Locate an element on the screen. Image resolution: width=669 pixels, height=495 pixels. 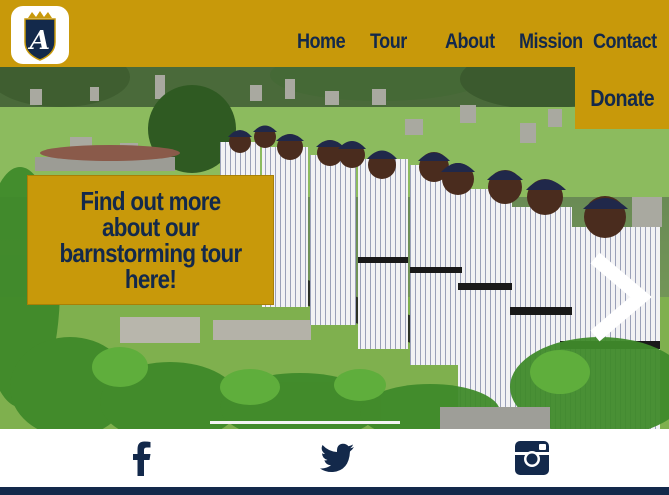
nav-home: Home is located at coordinates (321, 42).